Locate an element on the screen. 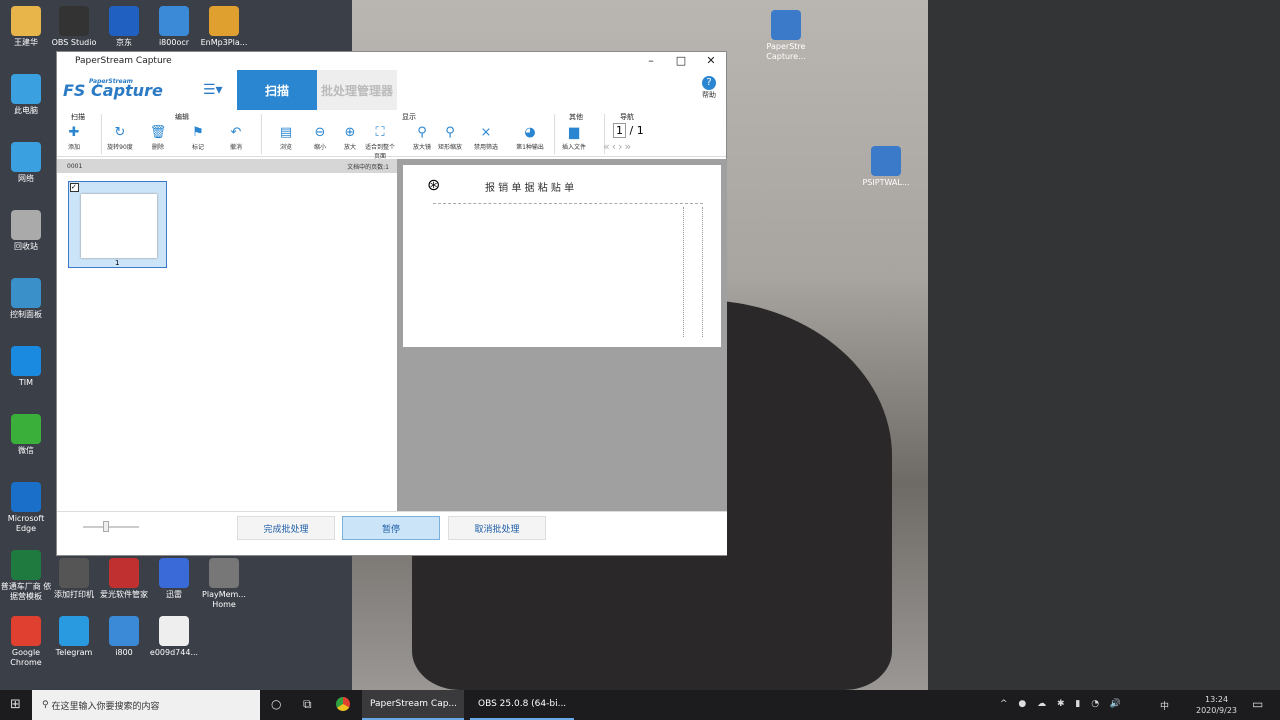 The height and width of the screenshot is (720, 1280). desktop-icon: i800 is located at coordinates (124, 637).